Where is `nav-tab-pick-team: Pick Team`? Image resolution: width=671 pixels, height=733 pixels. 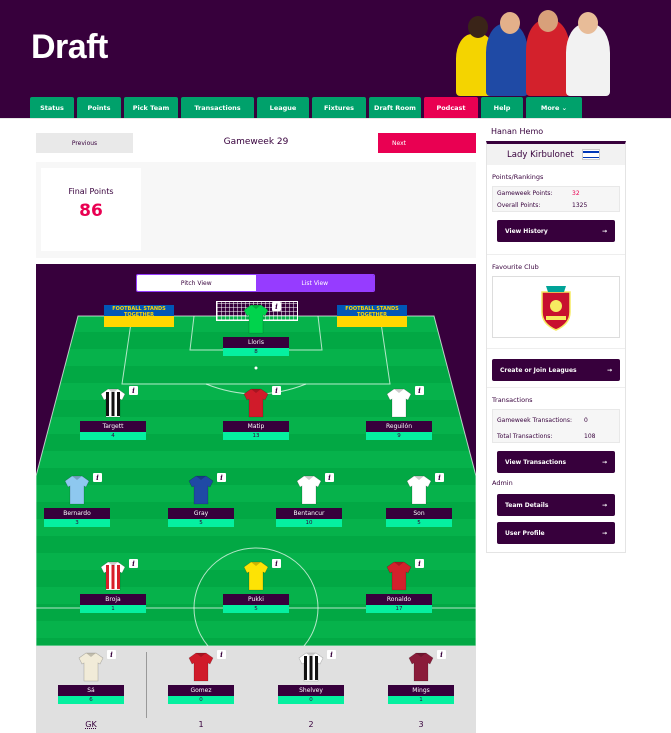 nav-tab-pick-team: Pick Team is located at coordinates (151, 107).